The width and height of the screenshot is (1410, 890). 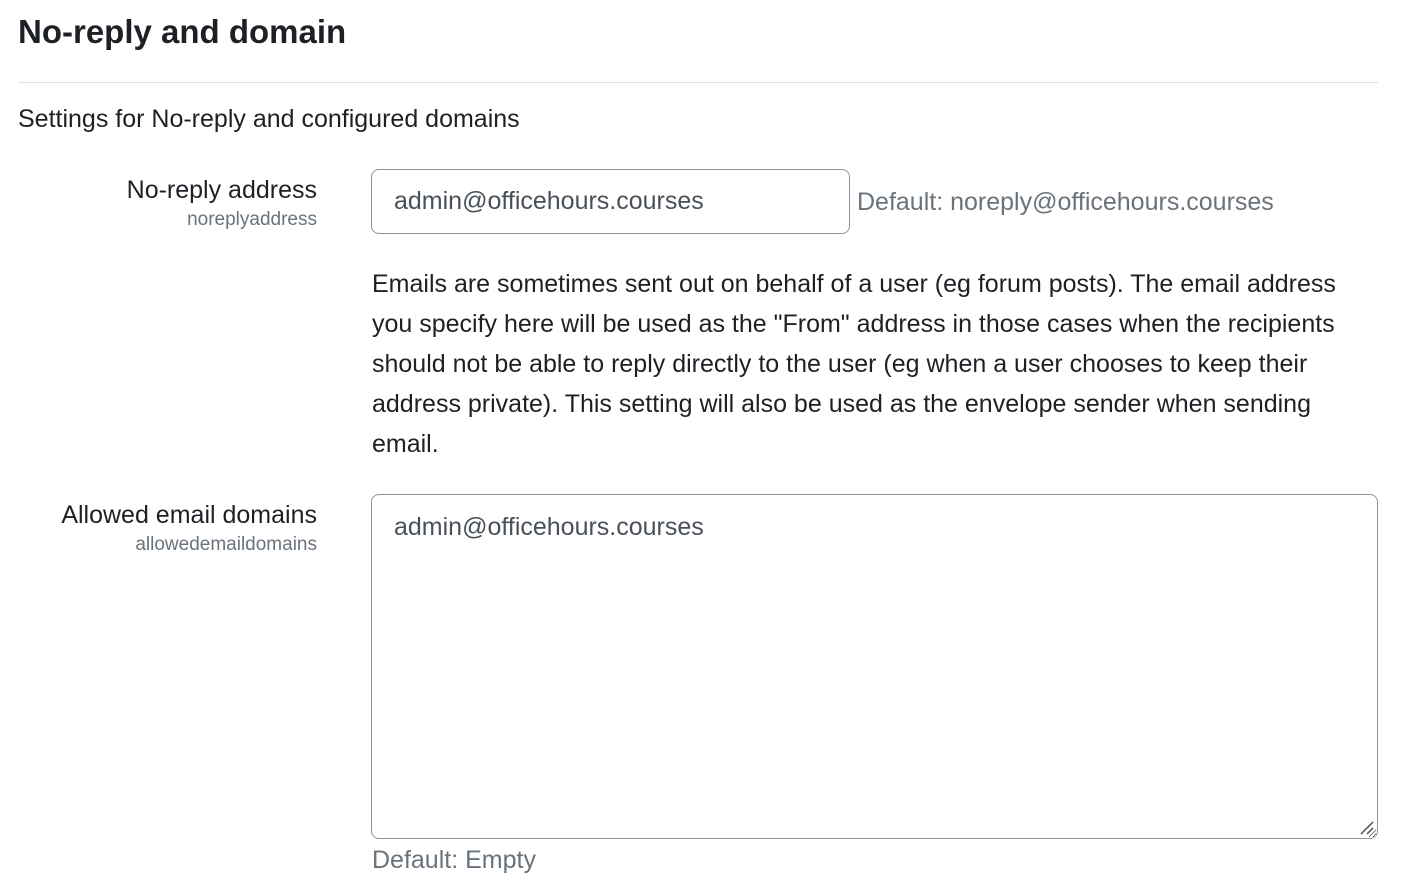 I want to click on allowed-domains-label: Allowed email domains, so click(x=189, y=515).